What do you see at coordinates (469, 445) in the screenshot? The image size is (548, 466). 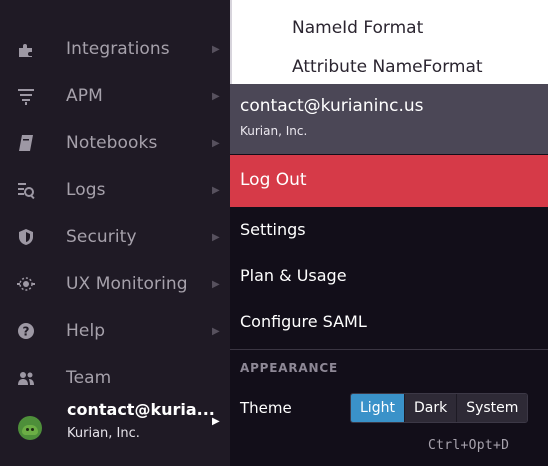 I see `theme-shortcut-hint: Ctrl+Opt+D` at bounding box center [469, 445].